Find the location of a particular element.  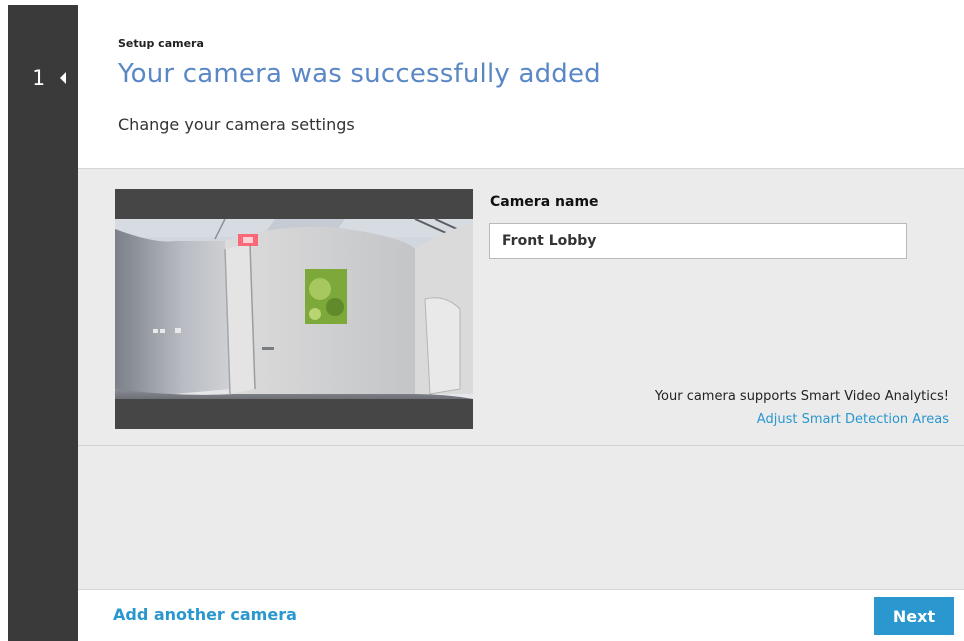

step-pointer-icon is located at coordinates (63, 78).